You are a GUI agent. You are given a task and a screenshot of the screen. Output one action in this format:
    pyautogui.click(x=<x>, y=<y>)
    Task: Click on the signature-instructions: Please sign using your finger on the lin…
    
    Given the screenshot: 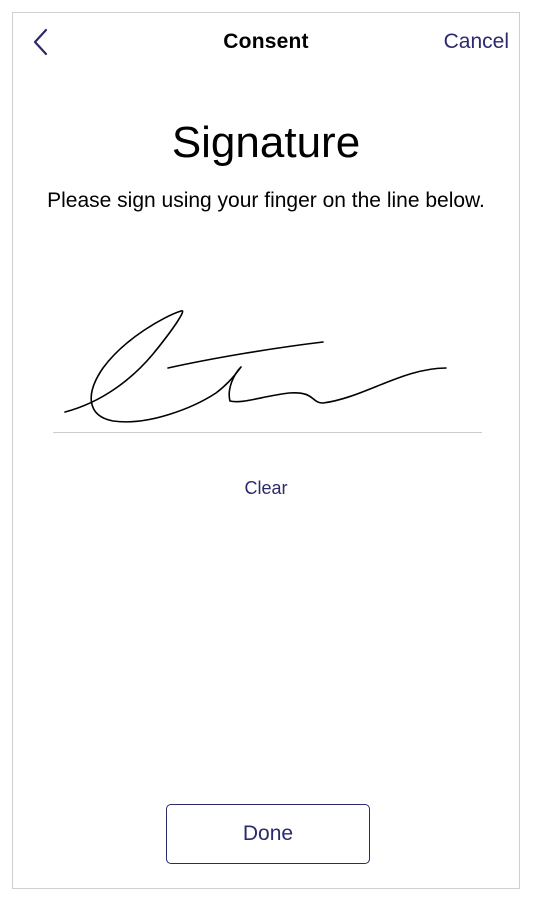 What is the action you would take?
    pyautogui.click(x=266, y=200)
    